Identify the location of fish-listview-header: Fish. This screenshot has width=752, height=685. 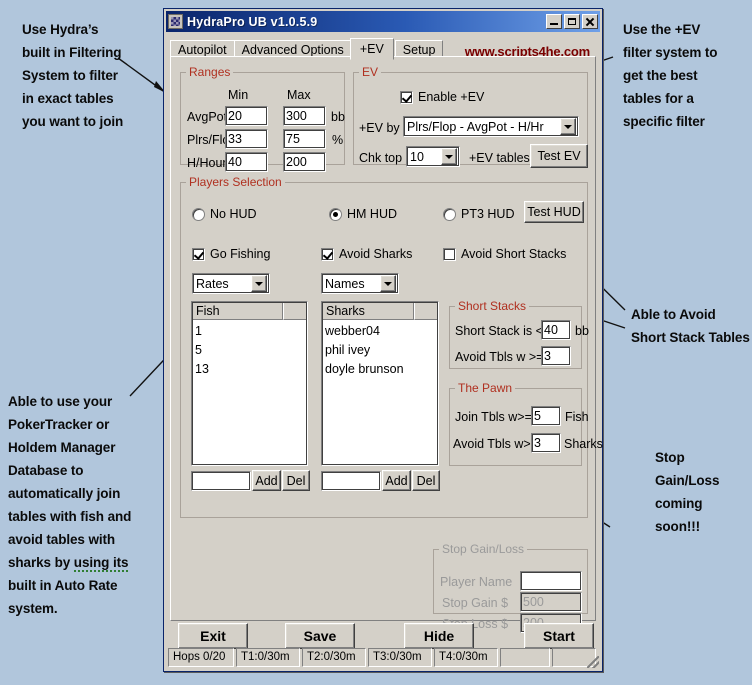
(249, 311).